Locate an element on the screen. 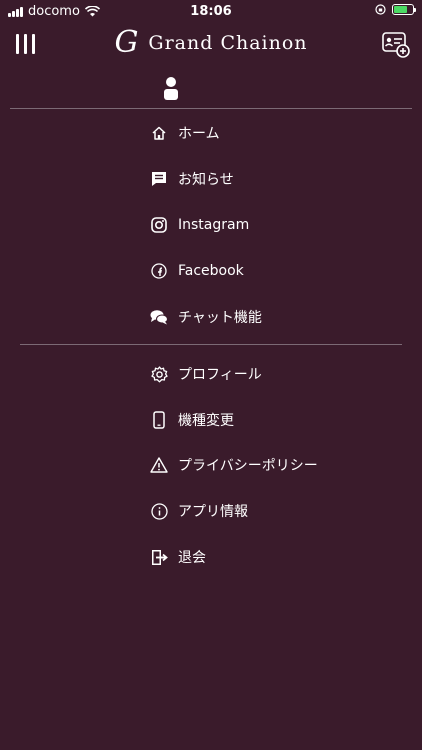 This screenshot has width=422, height=750. menu-label: 退会 is located at coordinates (192, 558).